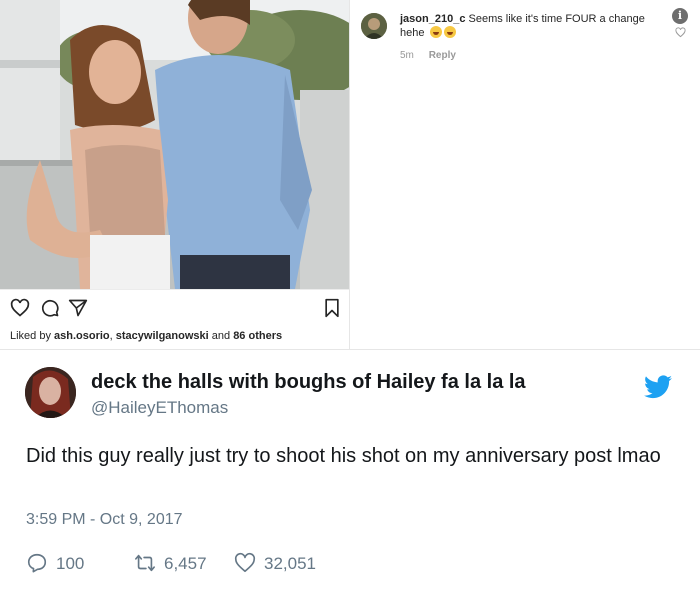 This screenshot has height=594, width=700. What do you see at coordinates (82, 336) in the screenshot?
I see `liker-link-1: ash.osorio` at bounding box center [82, 336].